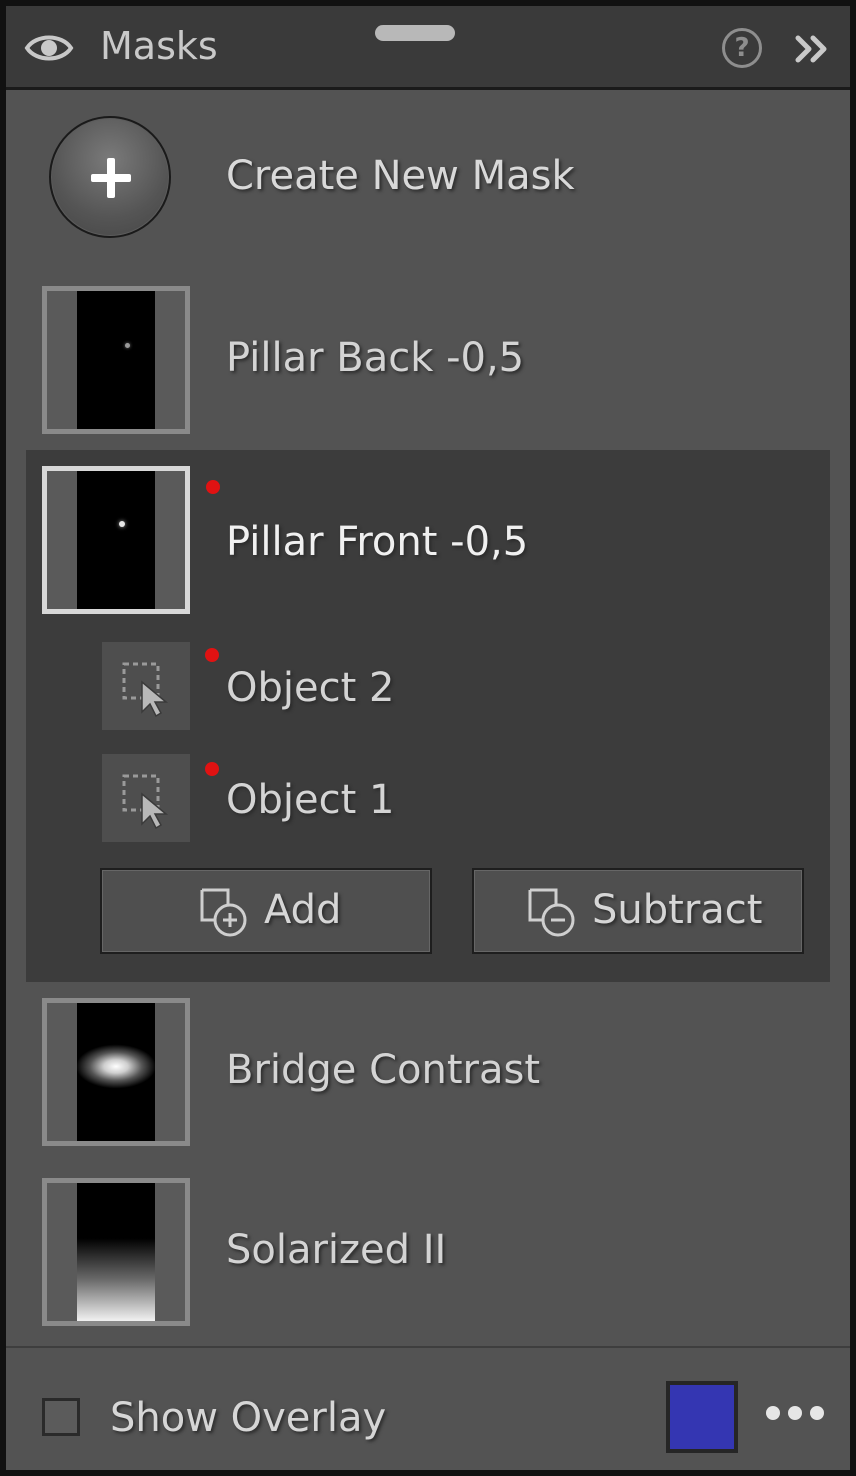  I want to click on create-new-mask-button, so click(110, 177).